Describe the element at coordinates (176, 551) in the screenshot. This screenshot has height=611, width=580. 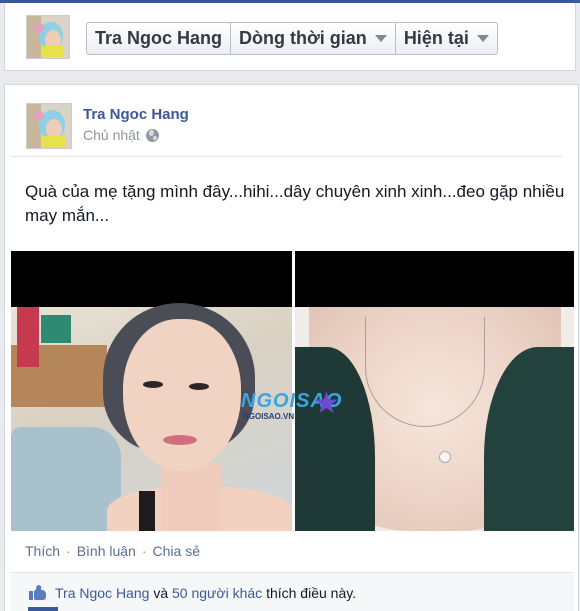
I see `share-link: Chia sẻ` at that location.